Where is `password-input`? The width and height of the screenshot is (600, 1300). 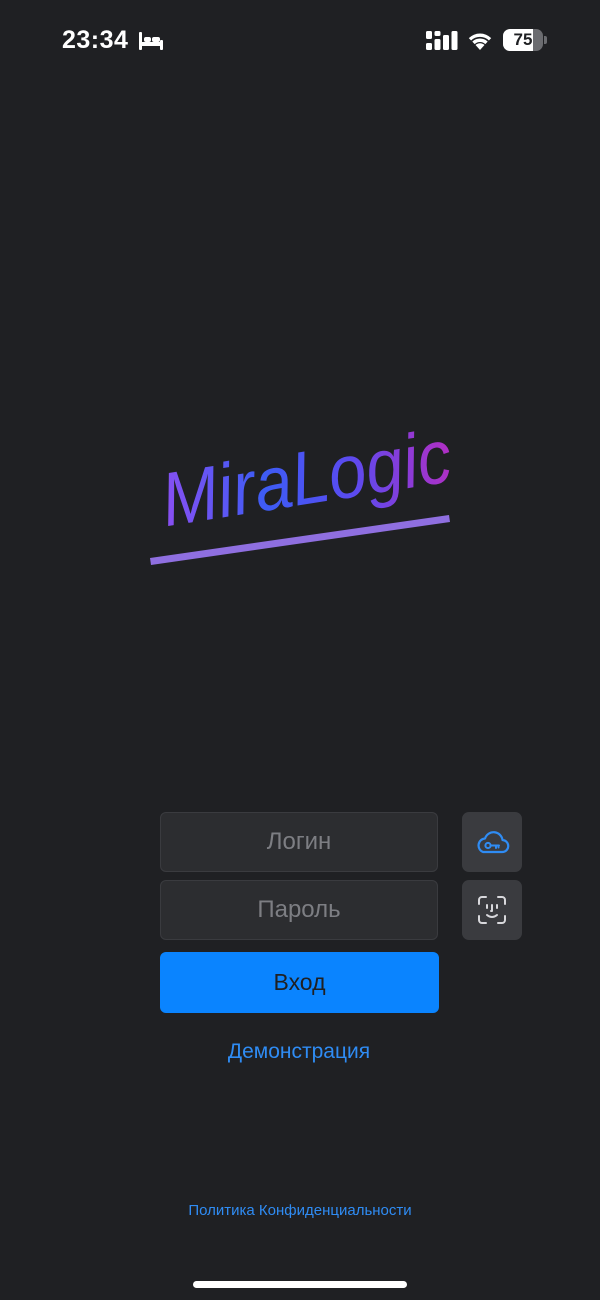 password-input is located at coordinates (299, 910).